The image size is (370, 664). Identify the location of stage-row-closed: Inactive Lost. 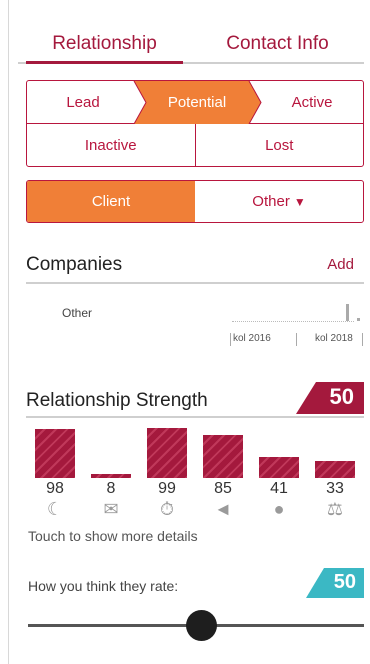
(195, 145).